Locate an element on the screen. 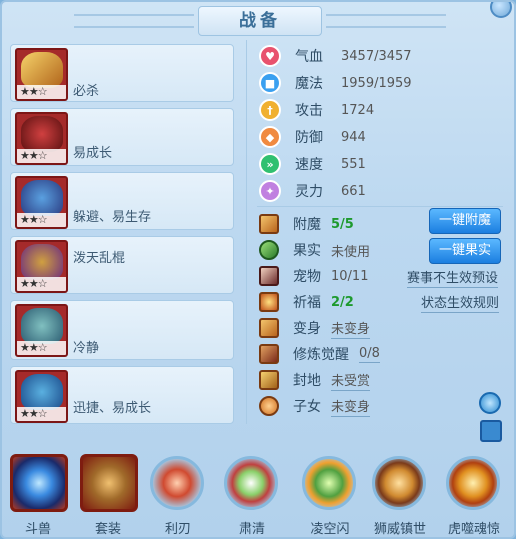  close-icon is located at coordinates (501, 10).